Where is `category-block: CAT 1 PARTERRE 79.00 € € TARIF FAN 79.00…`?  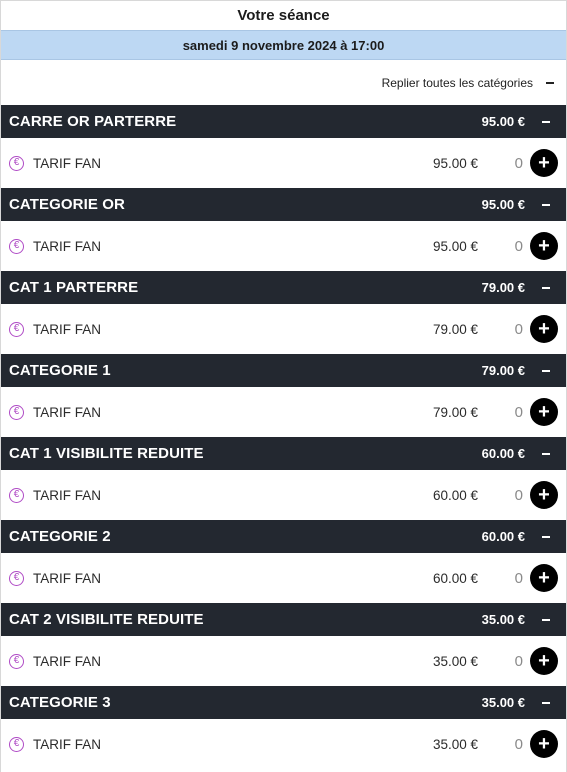 category-block: CAT 1 PARTERRE 79.00 € € TARIF FAN 79.00… is located at coordinates (283, 312).